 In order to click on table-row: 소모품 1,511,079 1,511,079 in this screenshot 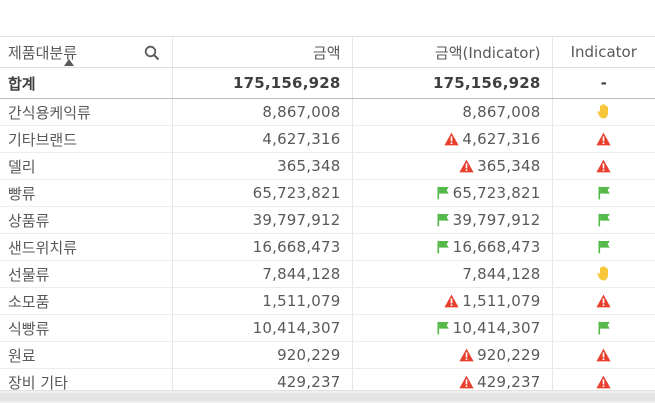, I will do `click(327, 301)`.